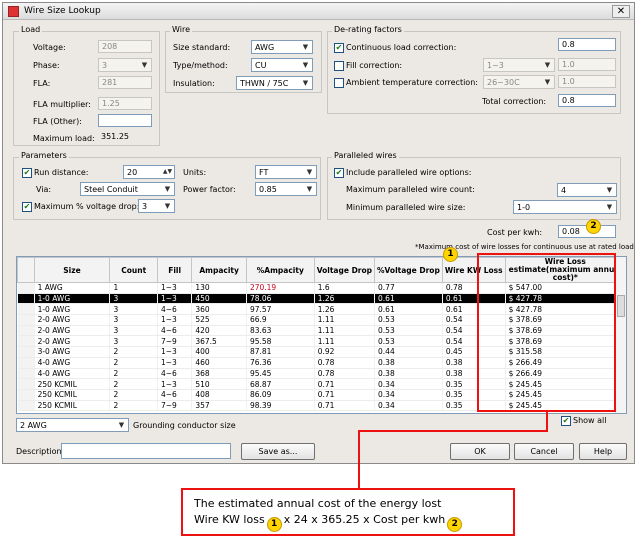  What do you see at coordinates (587, 81) in the screenshot?
I see `ambient-temp-field: 1.0` at bounding box center [587, 81].